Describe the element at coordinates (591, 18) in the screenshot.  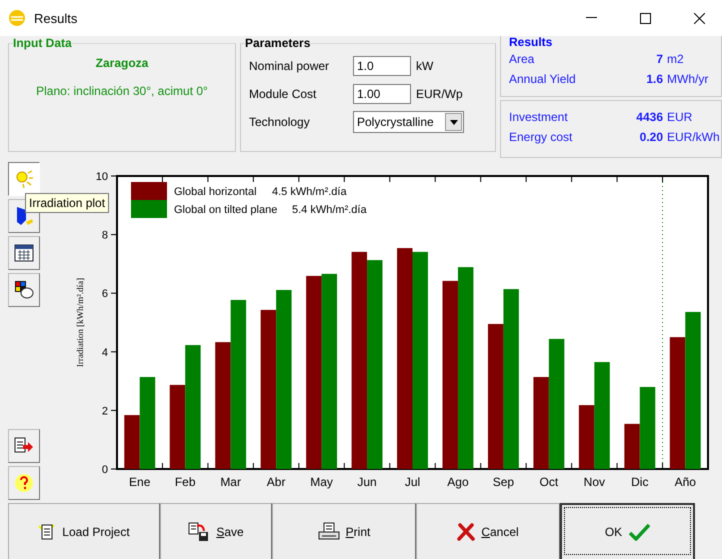
I see `minimize-icon` at that location.